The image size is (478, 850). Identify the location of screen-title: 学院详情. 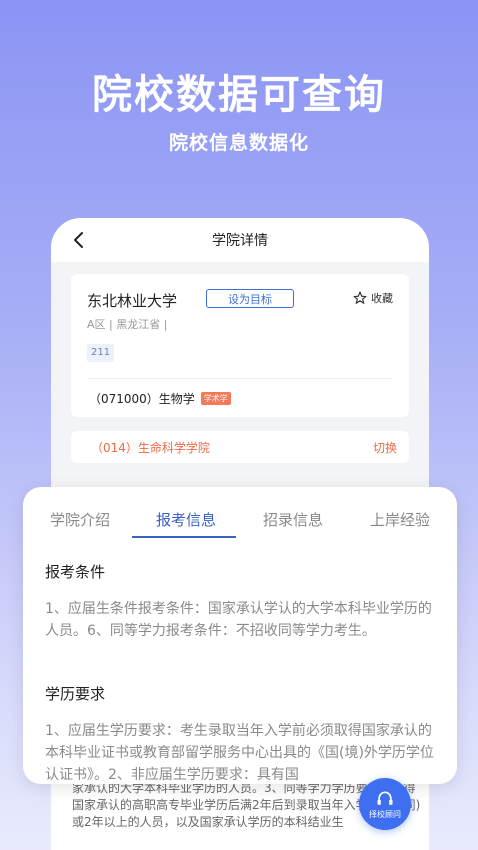
(240, 241).